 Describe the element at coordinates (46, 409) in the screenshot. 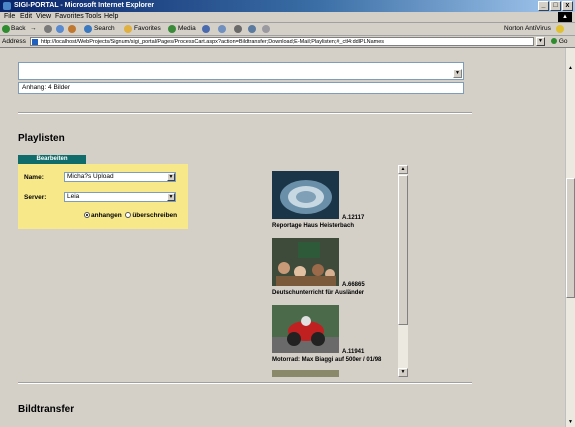

I see `bildtransfer-heading: Bildtransfer` at that location.